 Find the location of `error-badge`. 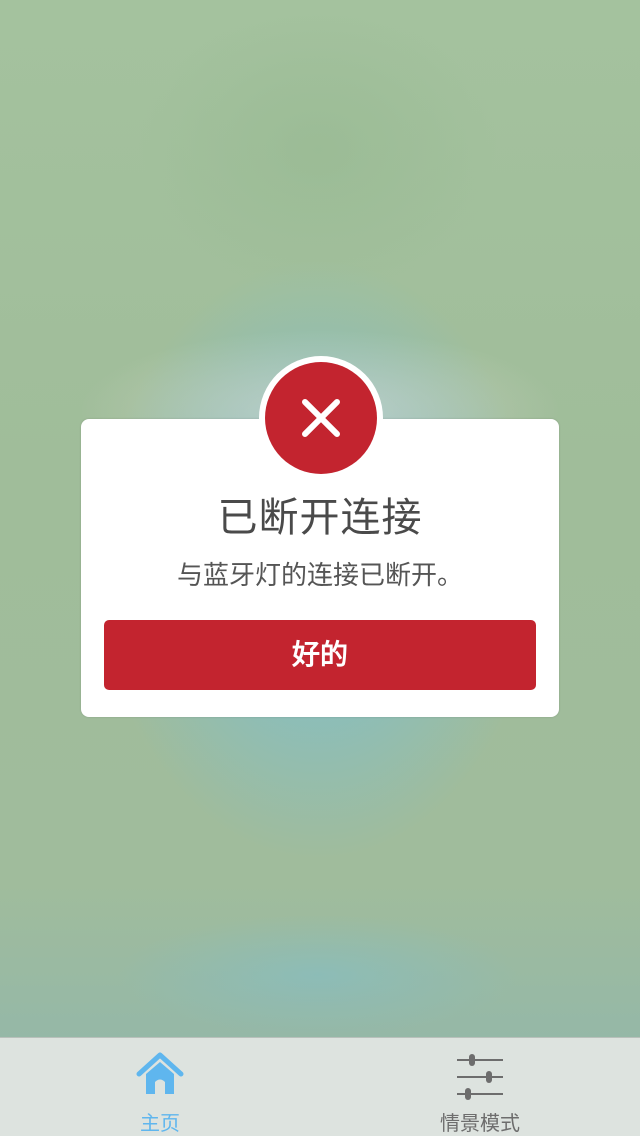

error-badge is located at coordinates (321, 418).